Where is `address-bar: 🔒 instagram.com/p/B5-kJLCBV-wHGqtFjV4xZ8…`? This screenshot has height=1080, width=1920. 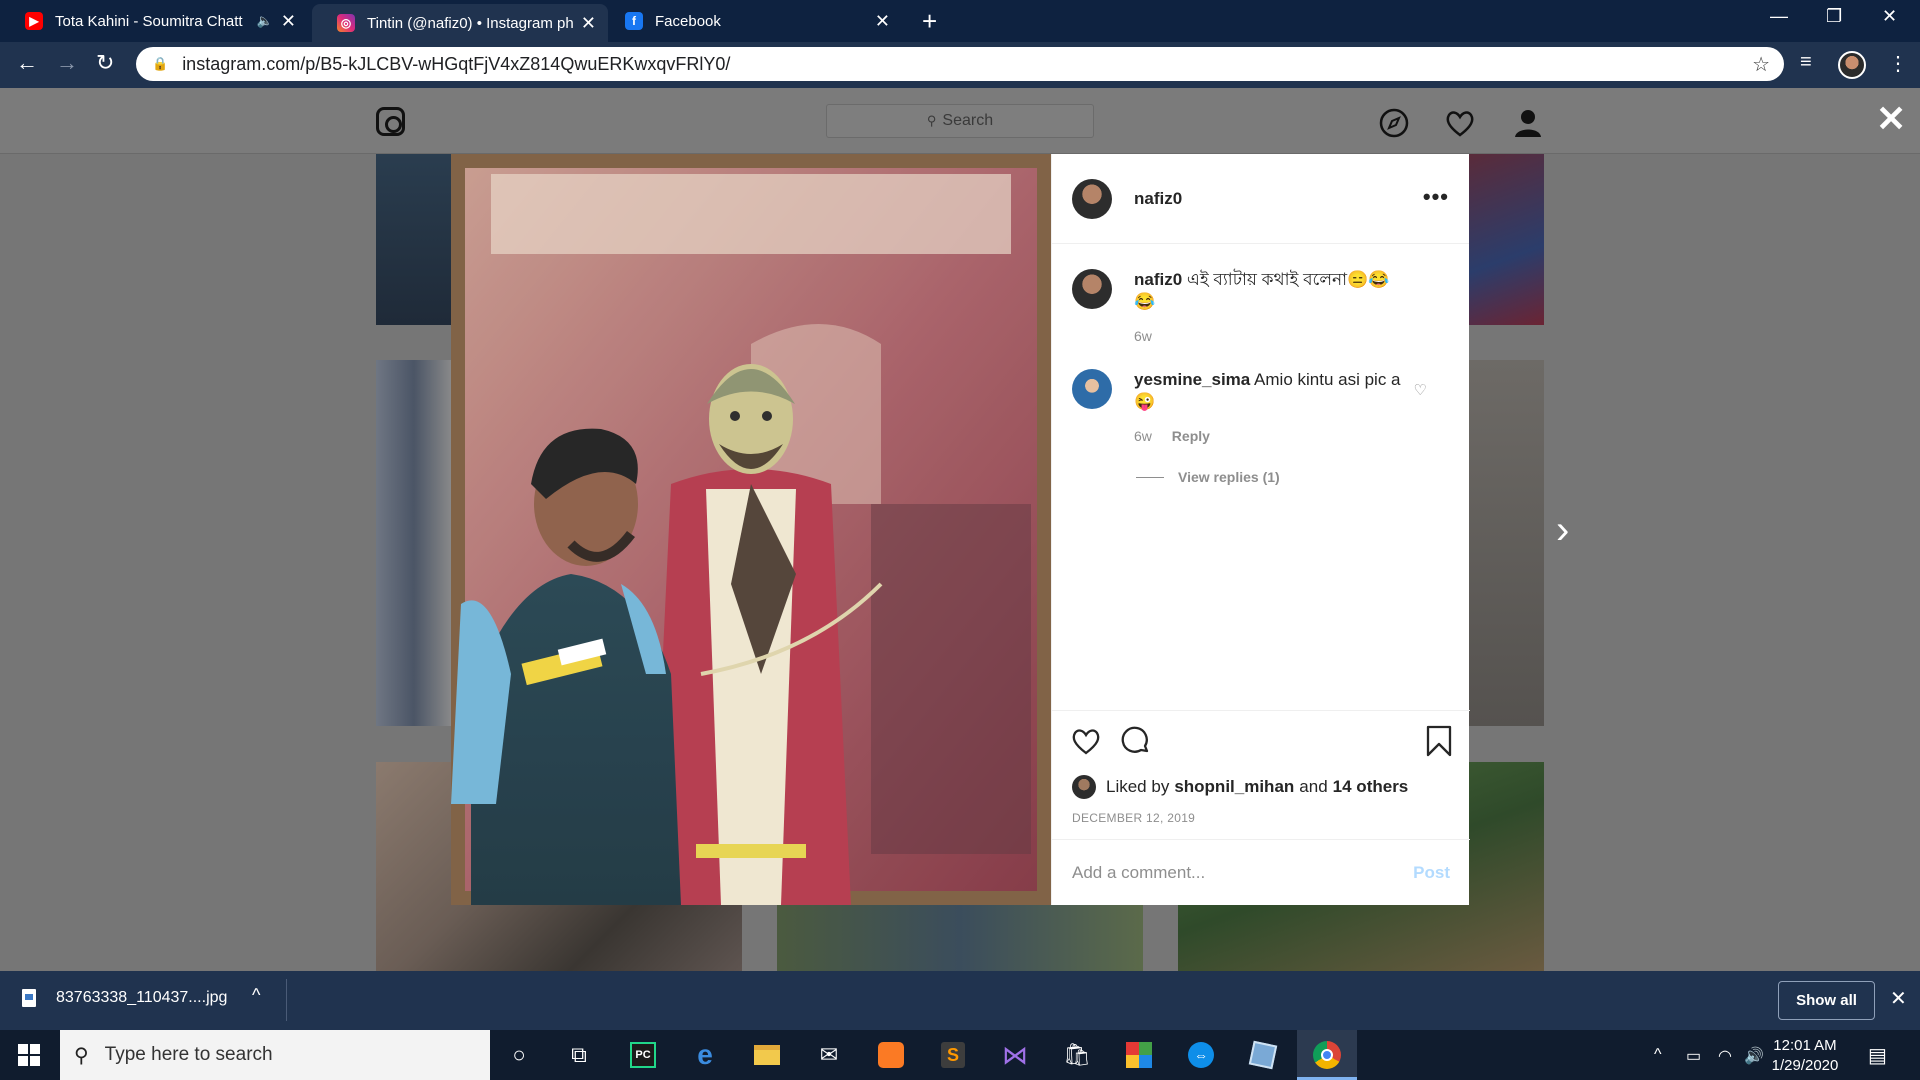
address-bar: 🔒 instagram.com/p/B5-kJLCBV-wHGqtFjV4xZ8… is located at coordinates (960, 64).